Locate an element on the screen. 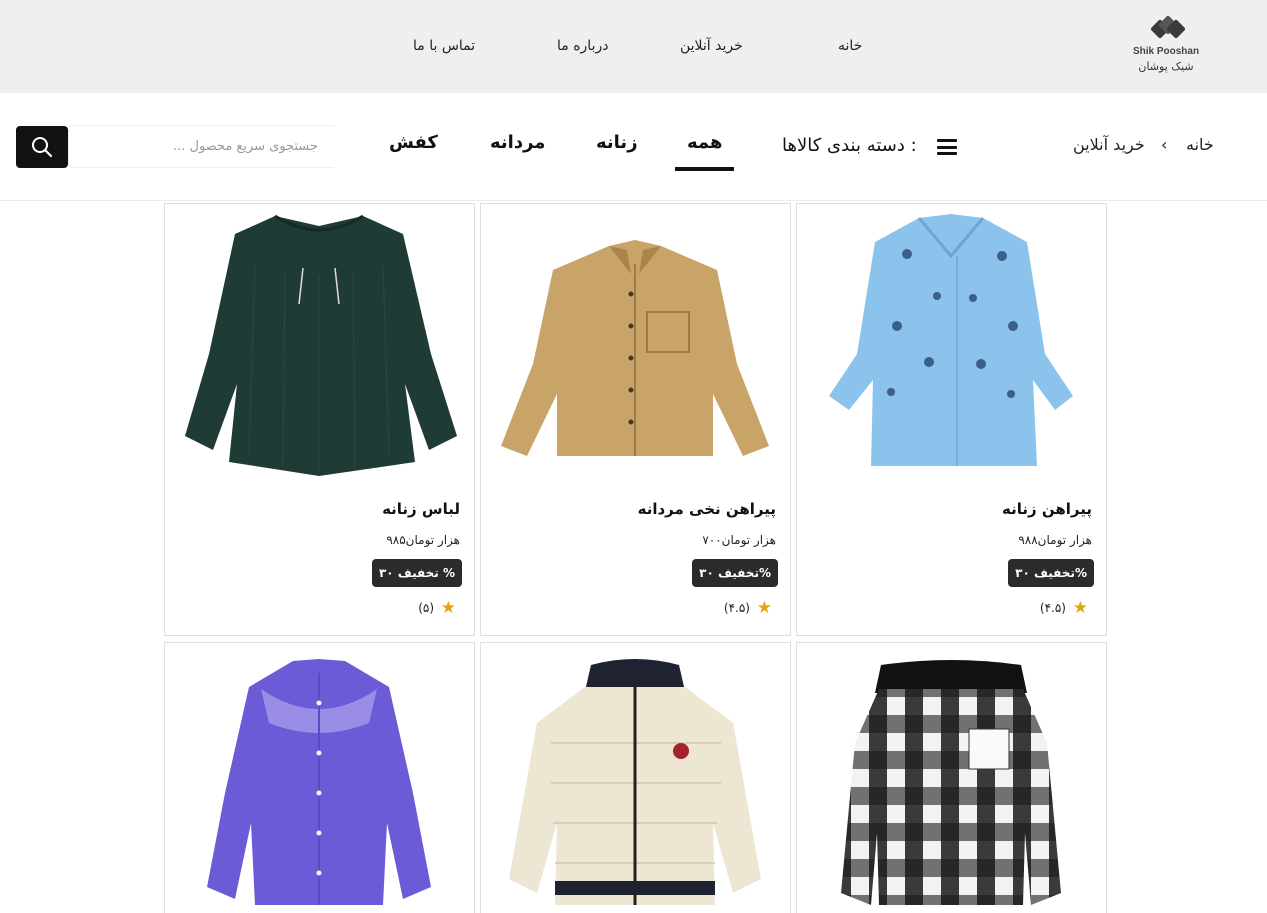 Image resolution: width=1267 pixels, height=913 pixels. tab-all: همه is located at coordinates (705, 151).